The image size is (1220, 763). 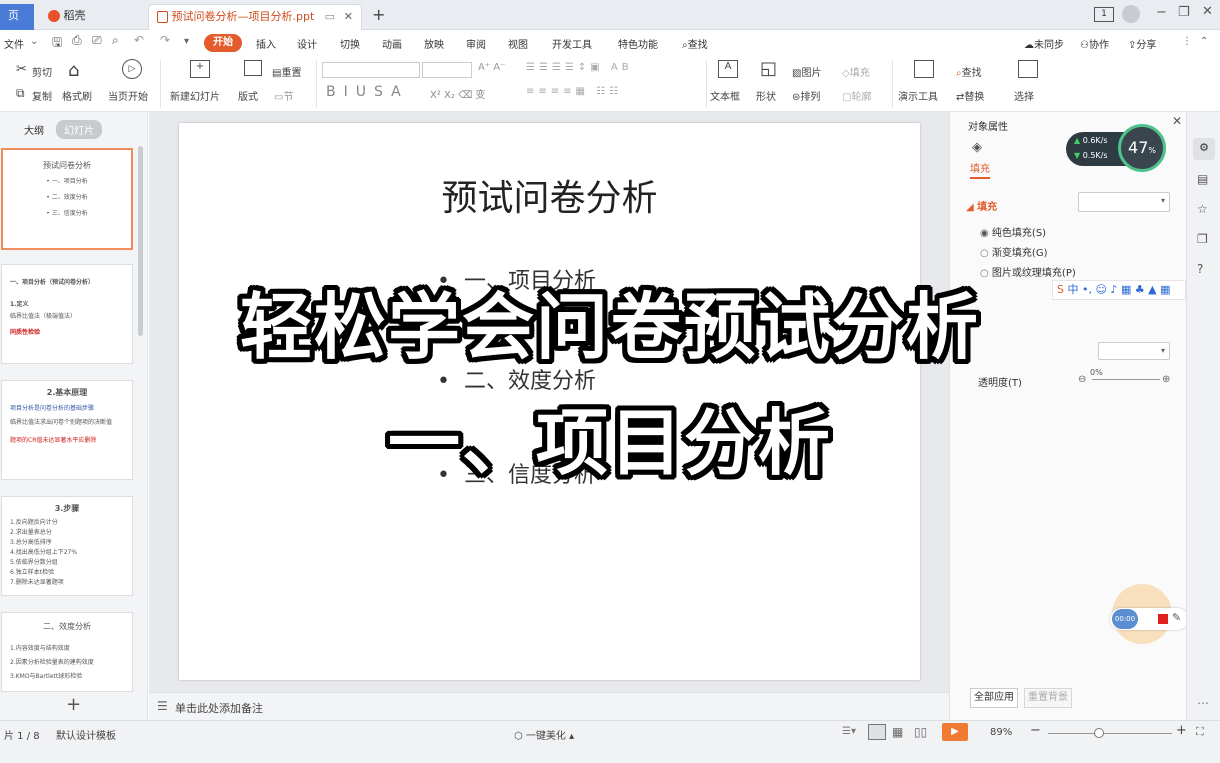 I want to click on collapse-ribbon-icon: ⌃, so click(x=1204, y=41).